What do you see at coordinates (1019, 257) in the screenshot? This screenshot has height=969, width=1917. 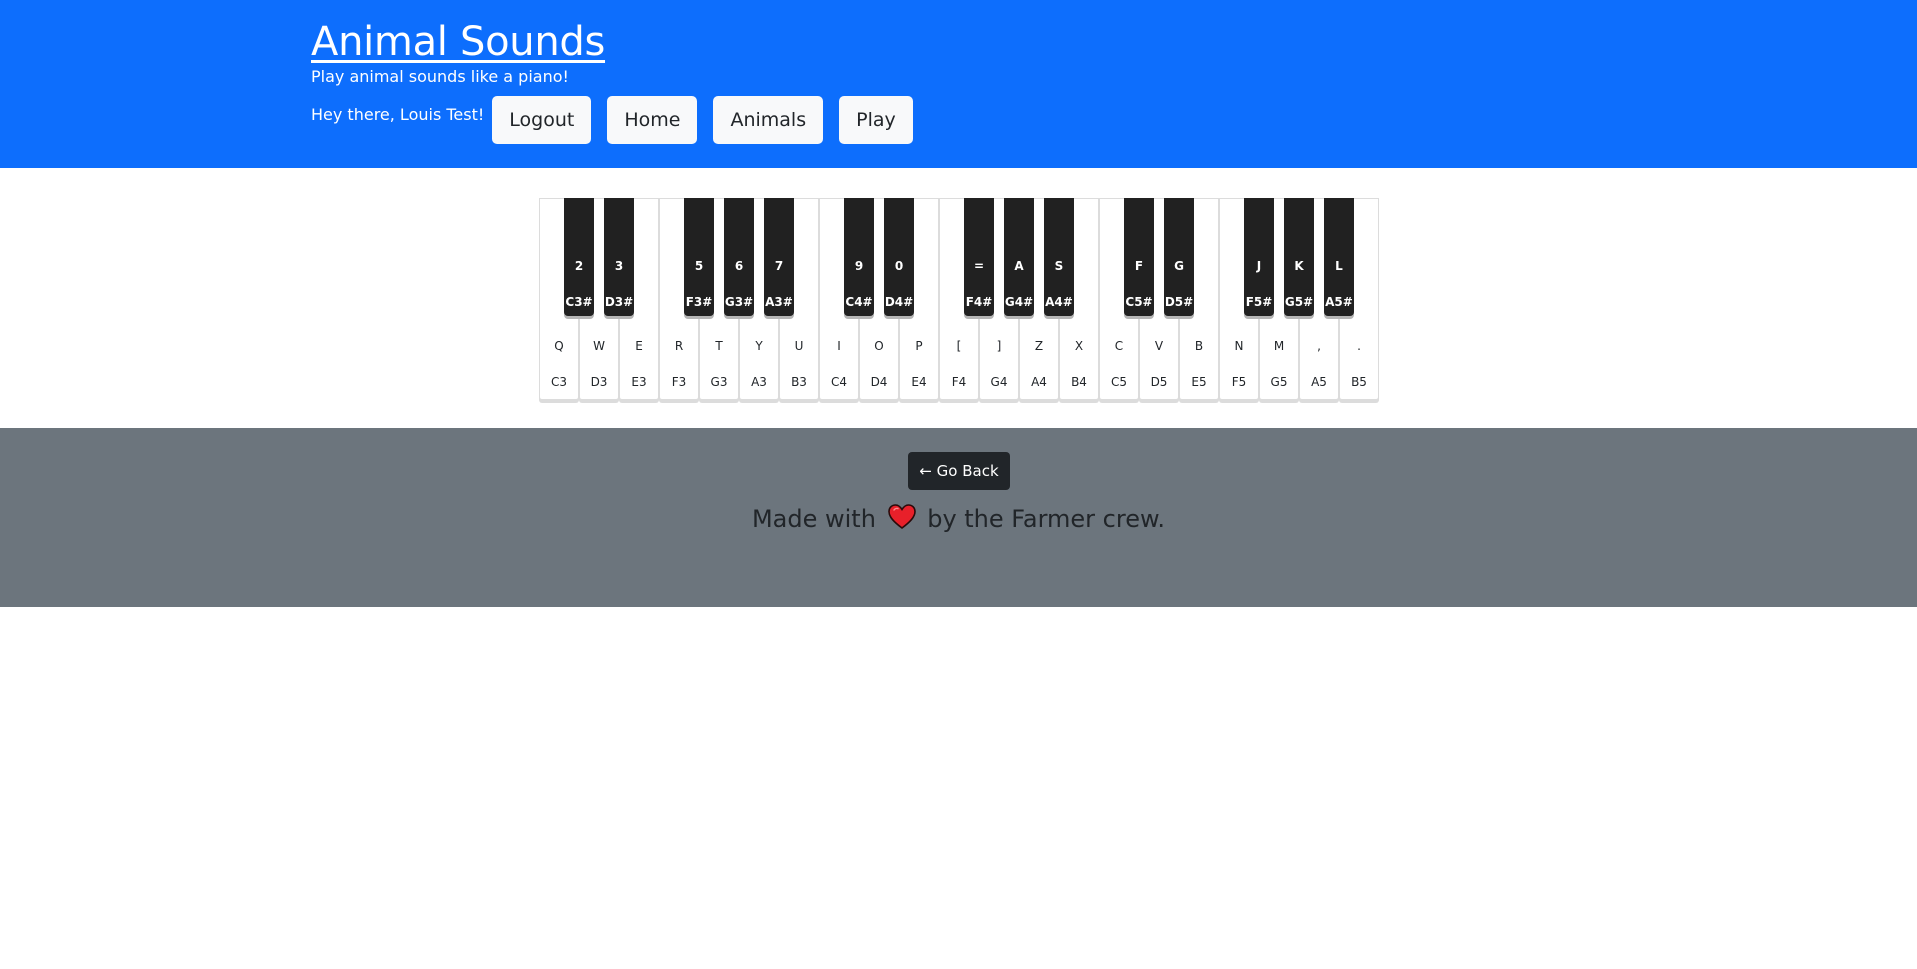 I see `black-key: A G4#` at bounding box center [1019, 257].